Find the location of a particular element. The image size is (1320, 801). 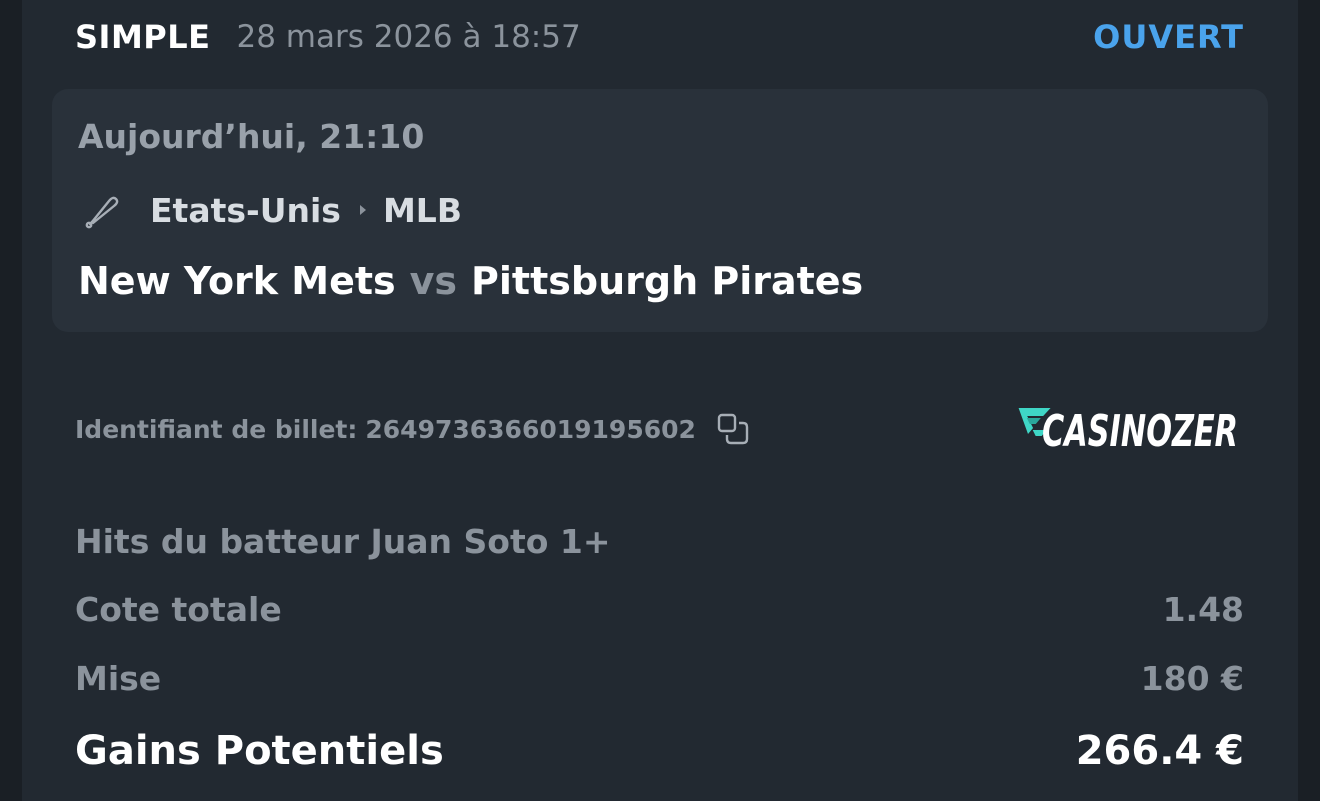

total-odds-label: Cote totale is located at coordinates (178, 609).